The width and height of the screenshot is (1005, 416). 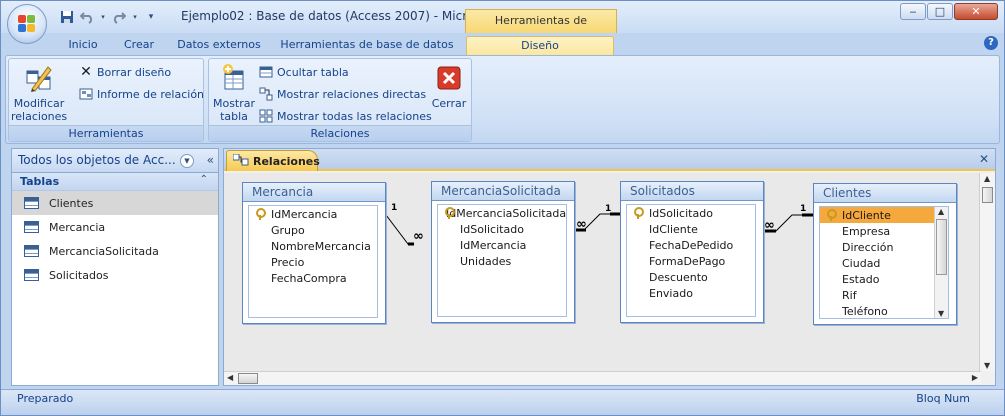 I want to click on field-row: IdCliente, so click(x=691, y=229).